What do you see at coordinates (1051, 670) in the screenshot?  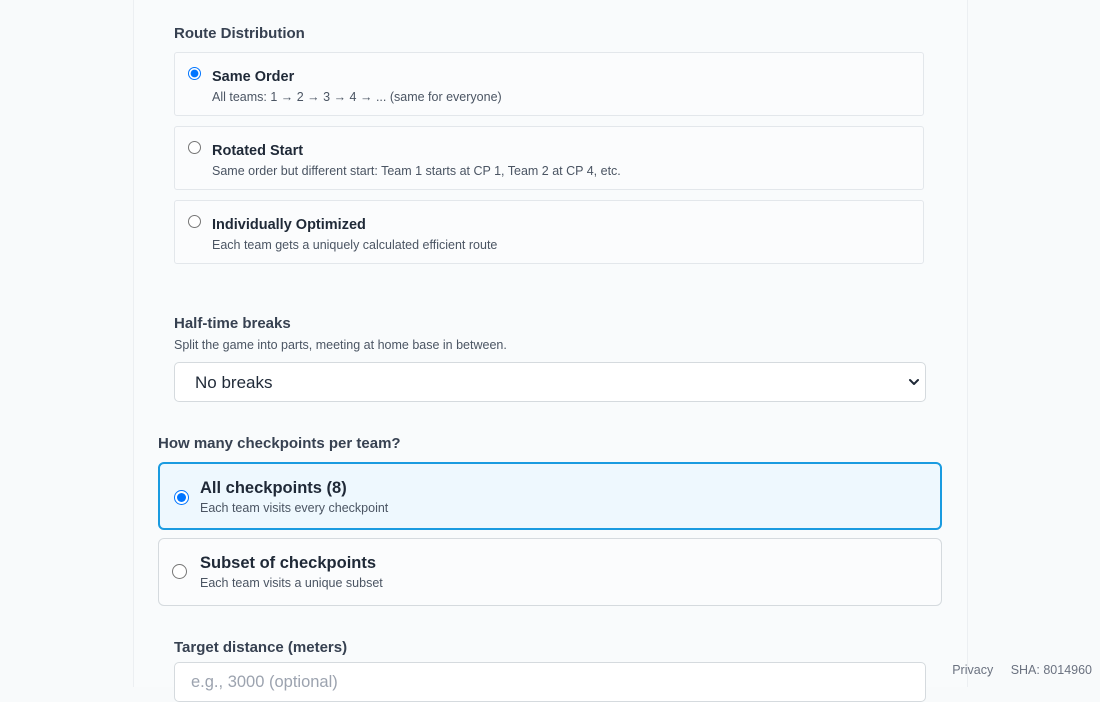 I see `sha-label: SHA: 8014960` at bounding box center [1051, 670].